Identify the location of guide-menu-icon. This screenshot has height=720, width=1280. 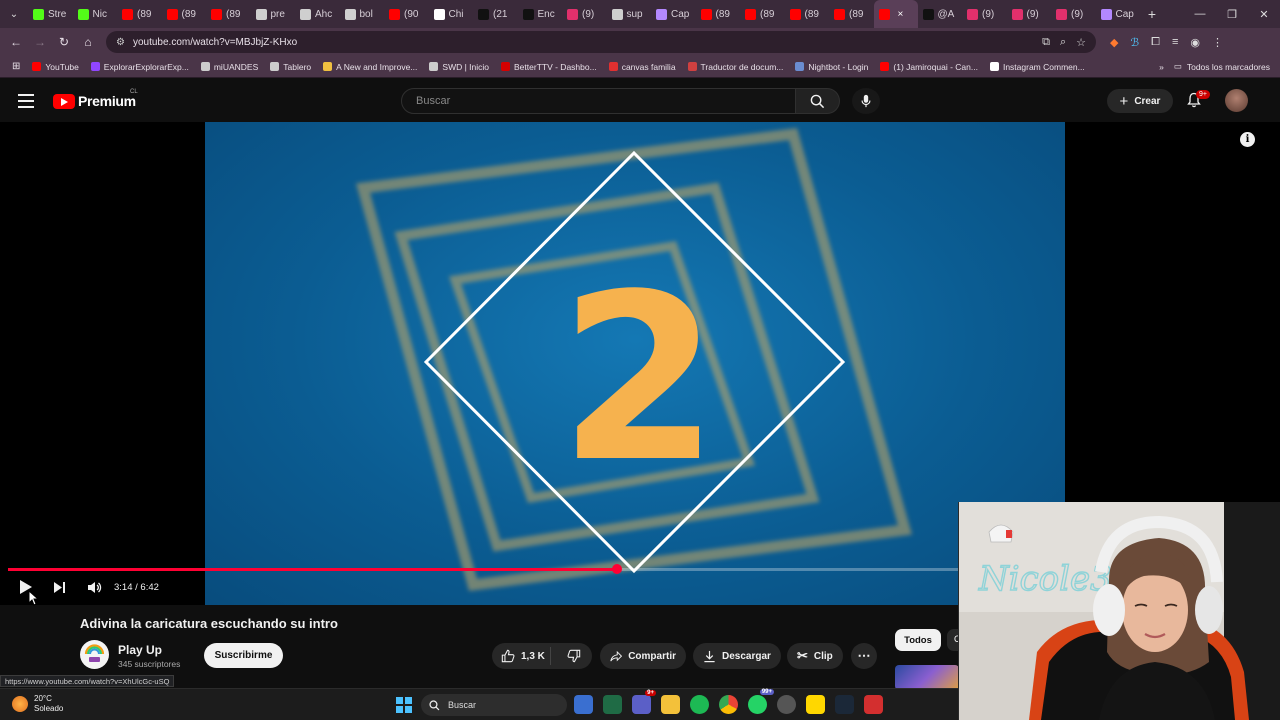
(26, 101).